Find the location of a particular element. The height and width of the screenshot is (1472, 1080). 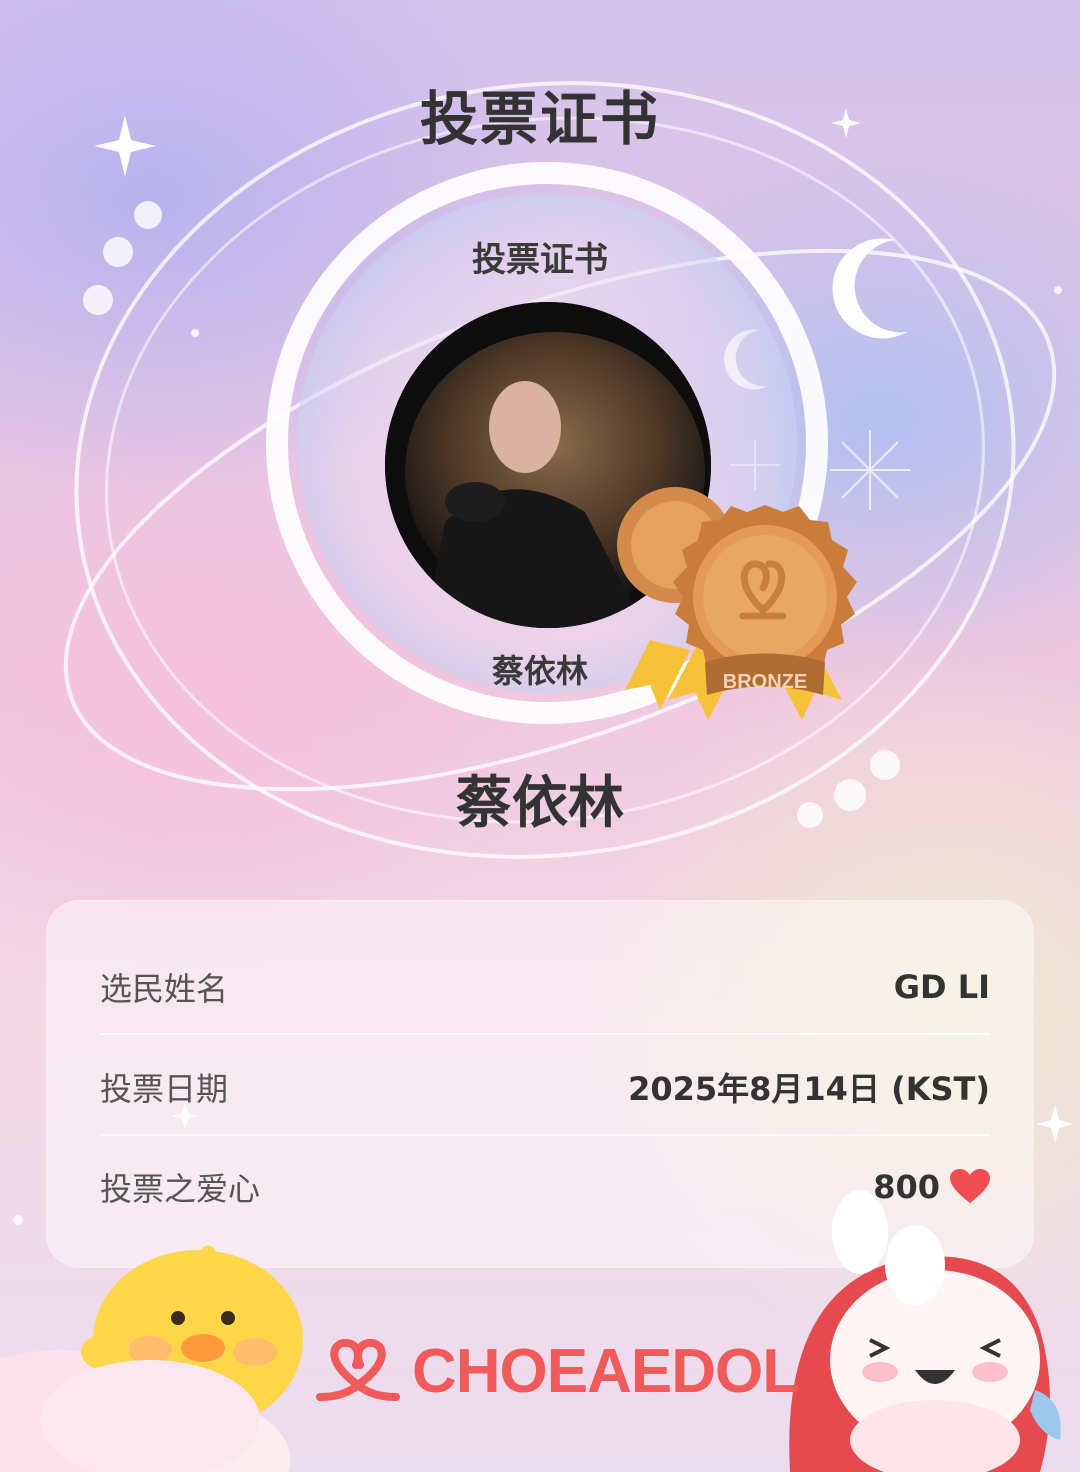

choeaedol-logo-icon is located at coordinates (358, 1370).